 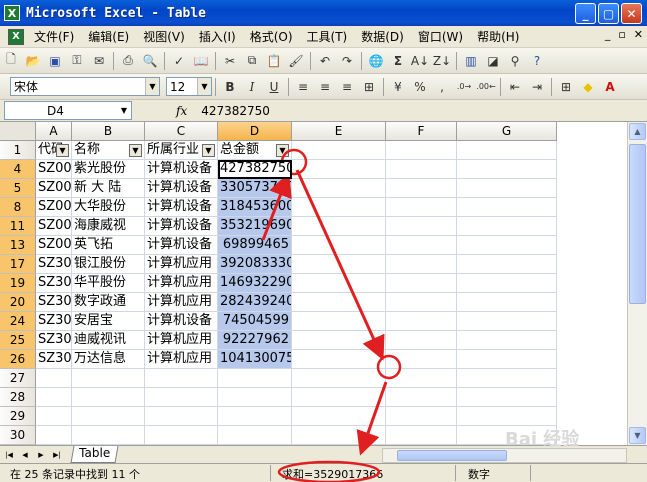 What do you see at coordinates (18, 169) in the screenshot?
I see `row-header: 4` at bounding box center [18, 169].